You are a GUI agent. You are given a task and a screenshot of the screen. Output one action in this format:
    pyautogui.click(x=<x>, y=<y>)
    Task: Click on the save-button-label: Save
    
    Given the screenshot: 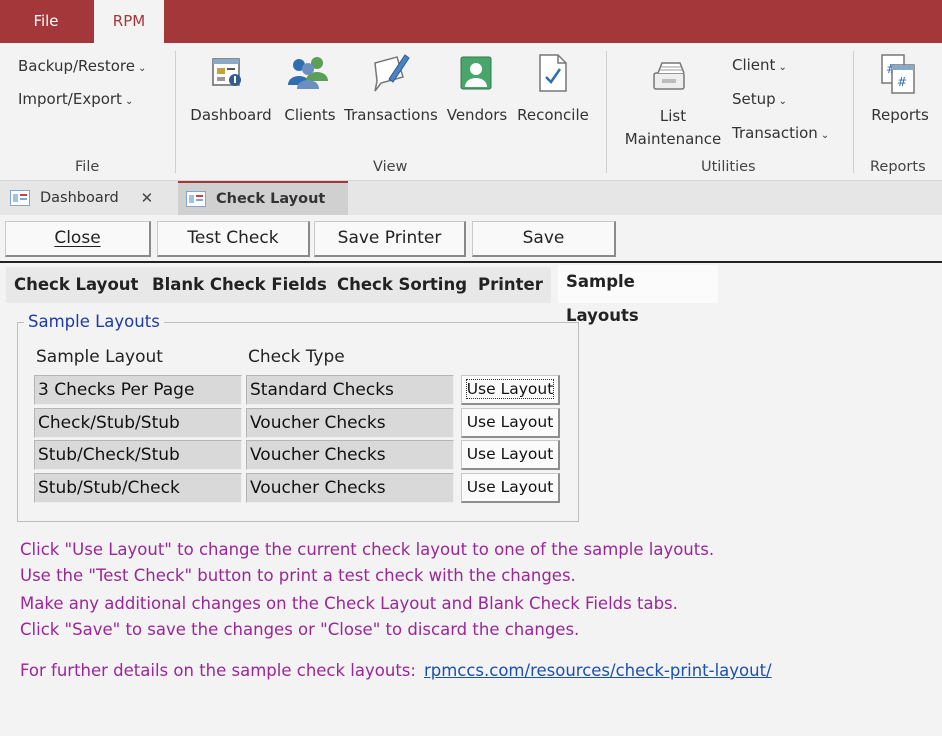 What is the action you would take?
    pyautogui.click(x=543, y=238)
    